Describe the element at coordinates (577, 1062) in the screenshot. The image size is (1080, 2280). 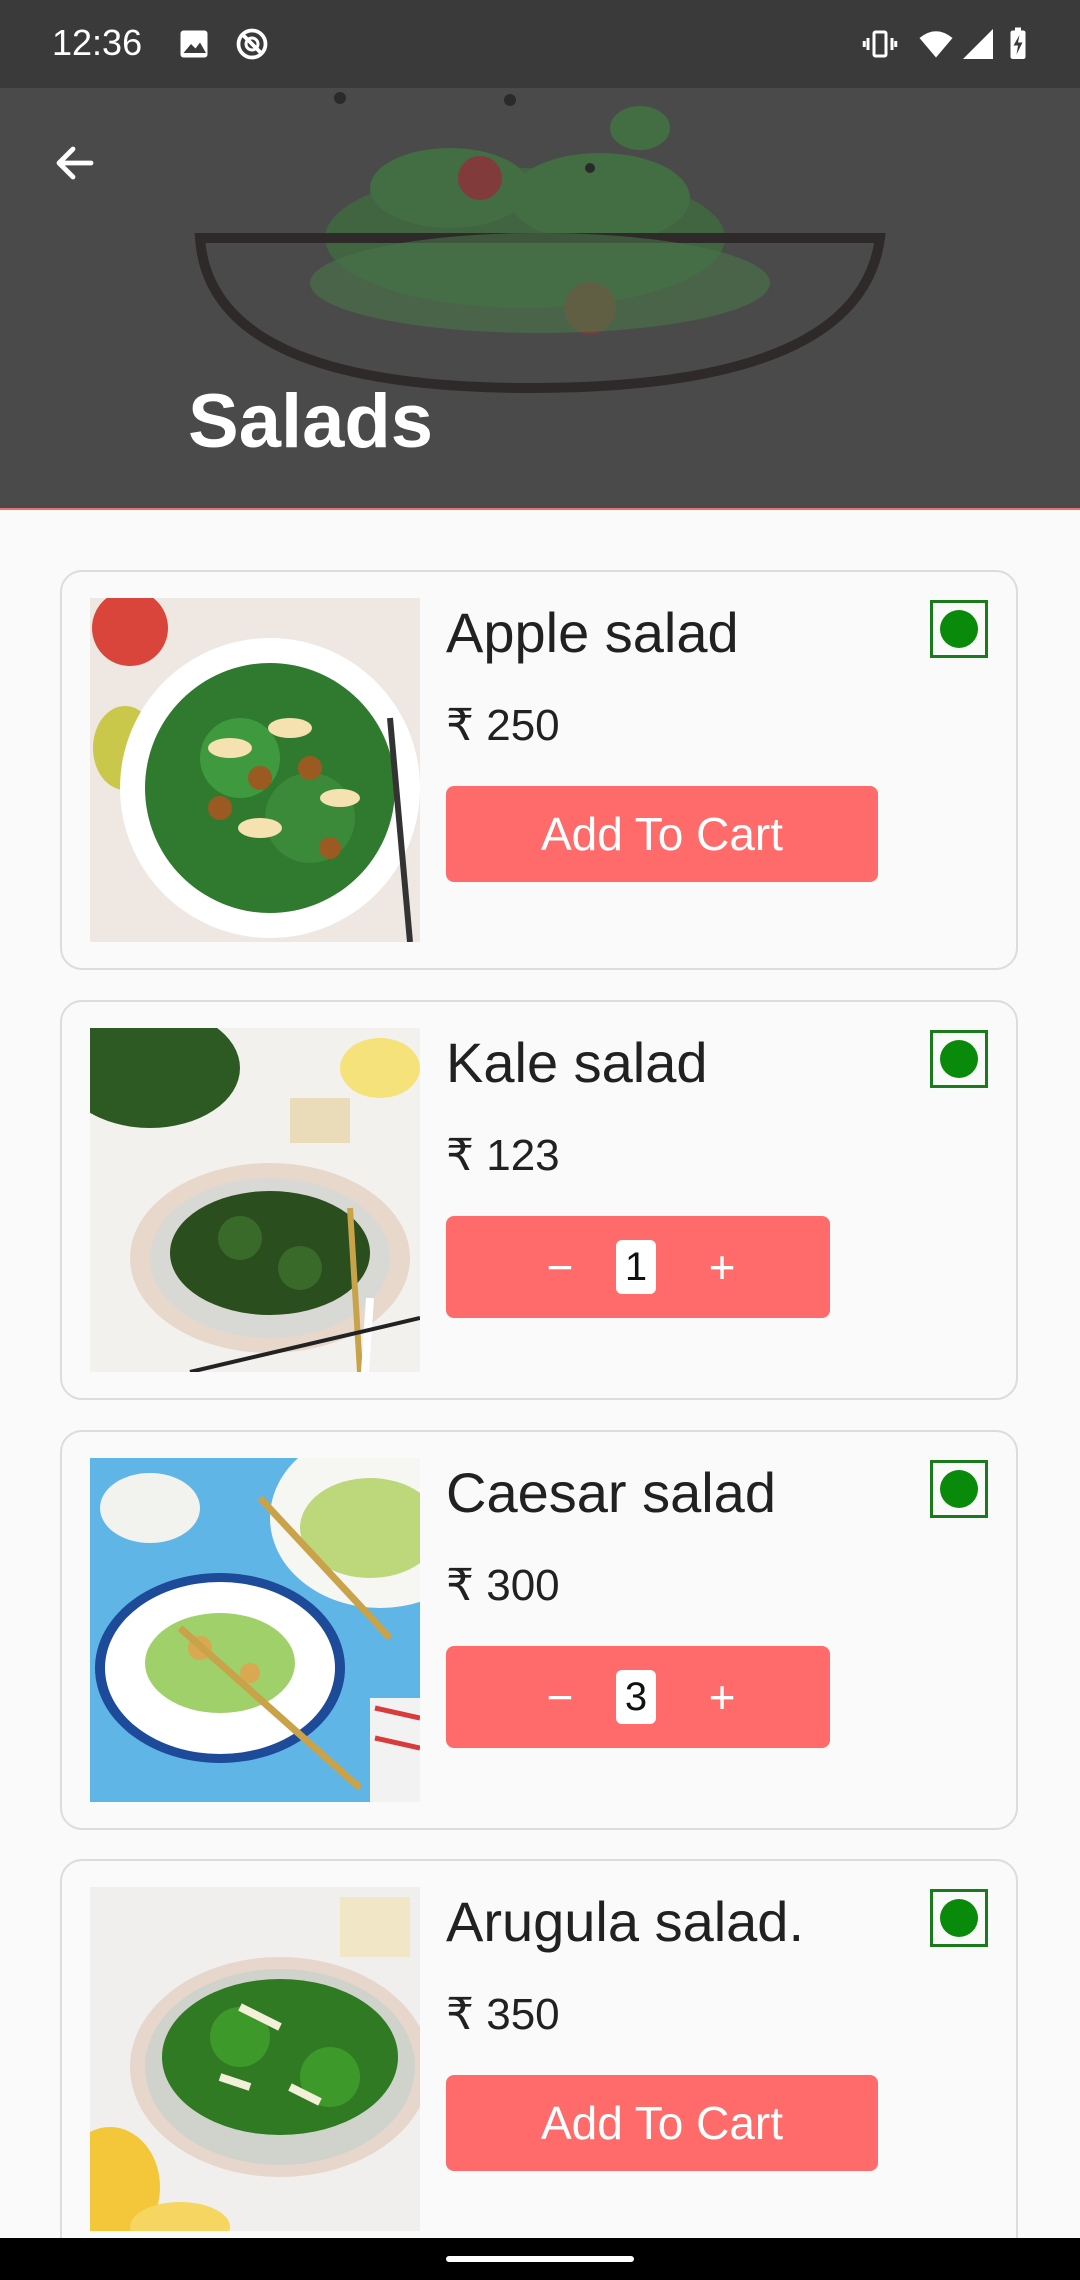
I see `product-name: Kale salad` at that location.